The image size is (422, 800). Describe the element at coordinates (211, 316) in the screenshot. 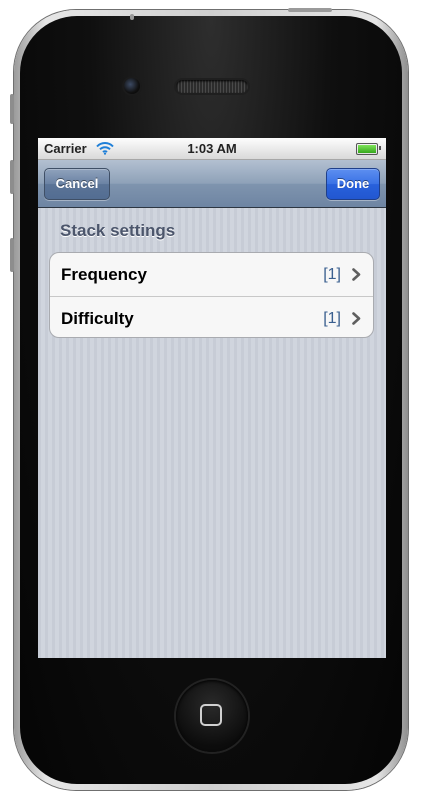

I see `difficulty-row: Difficulty [1]` at that location.